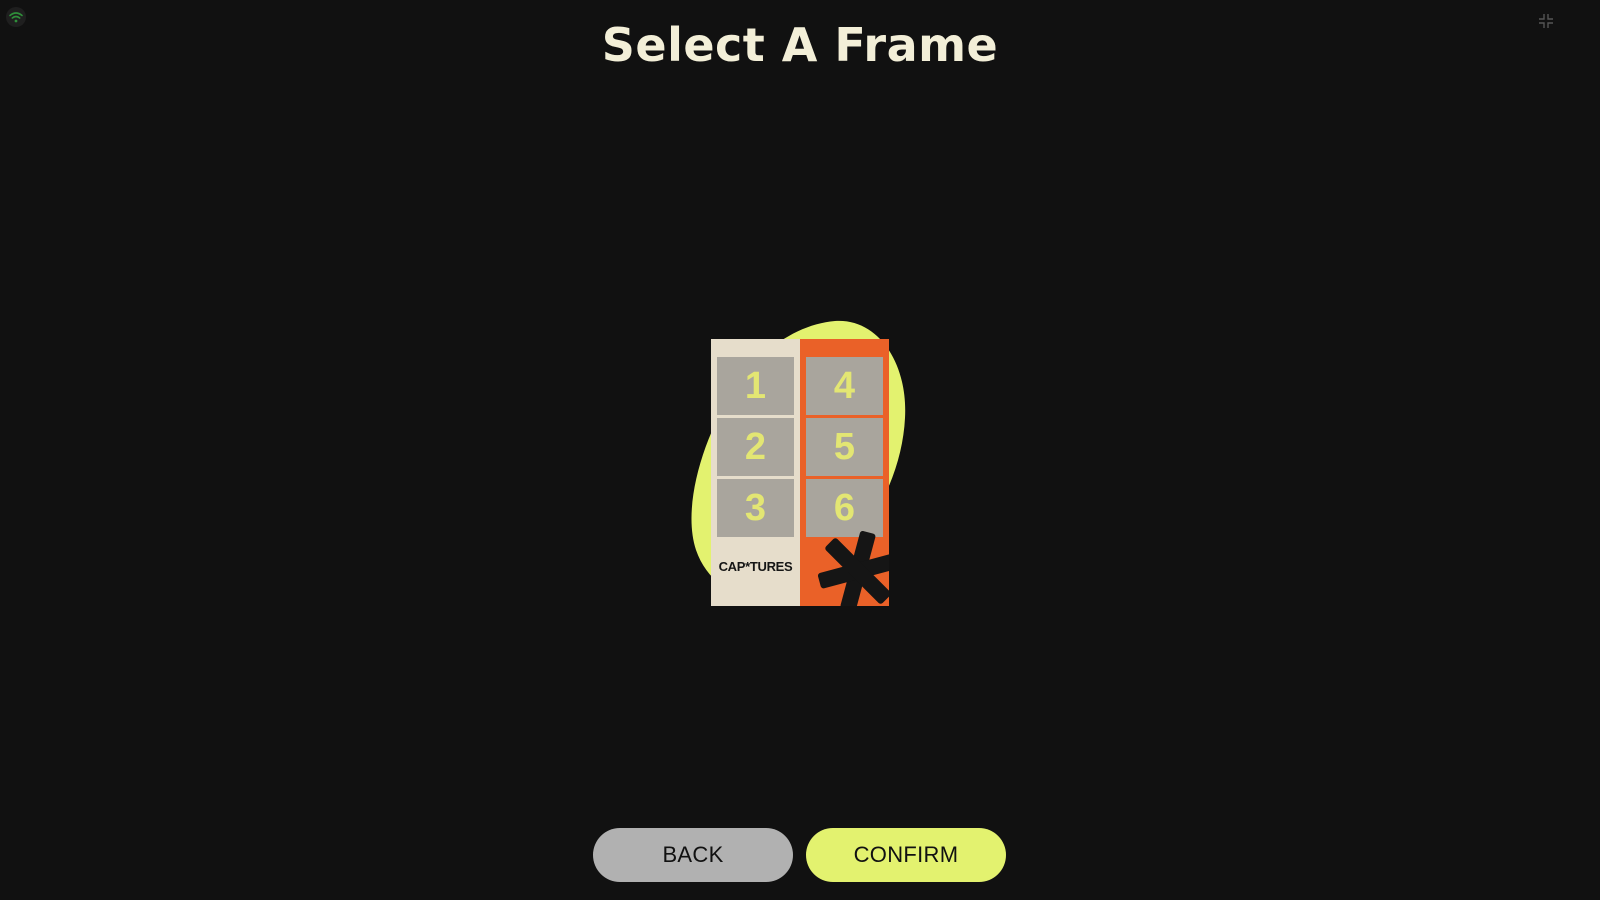  What do you see at coordinates (755, 386) in the screenshot?
I see `photo-slot-1: 1` at bounding box center [755, 386].